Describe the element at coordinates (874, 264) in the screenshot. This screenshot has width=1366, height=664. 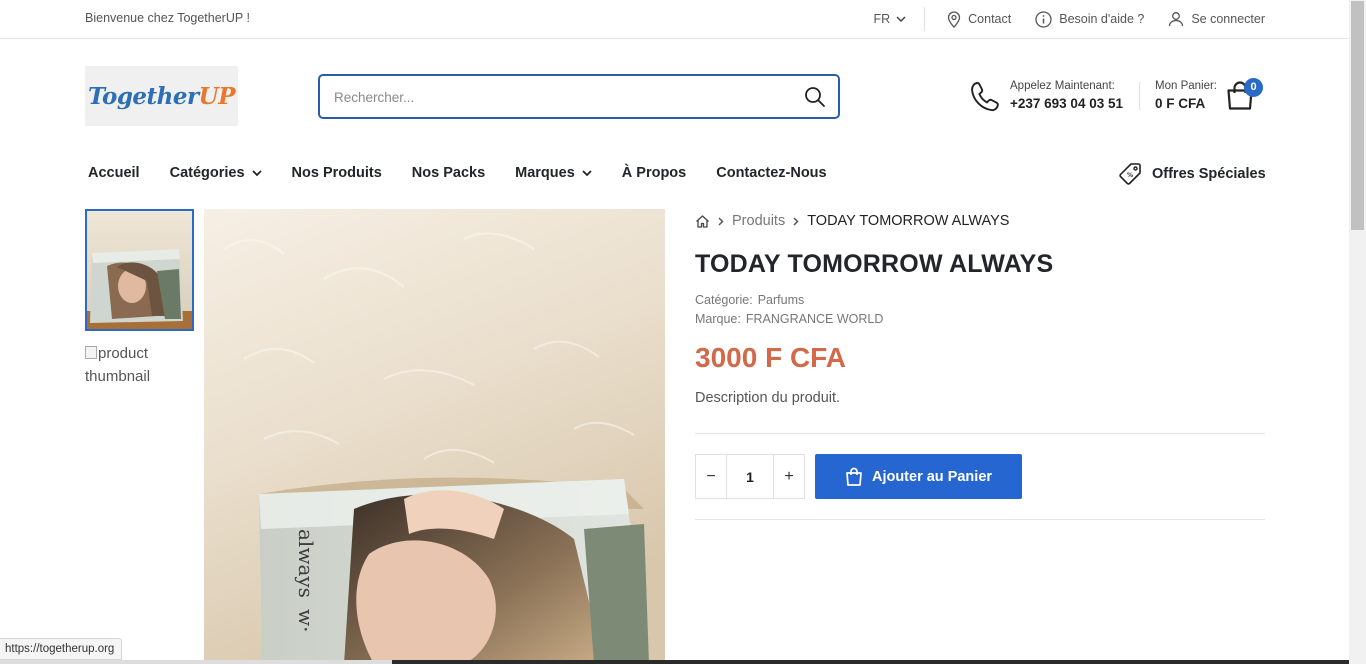
I see `product-title: TODAY TOMORROW ALWAYS` at that location.